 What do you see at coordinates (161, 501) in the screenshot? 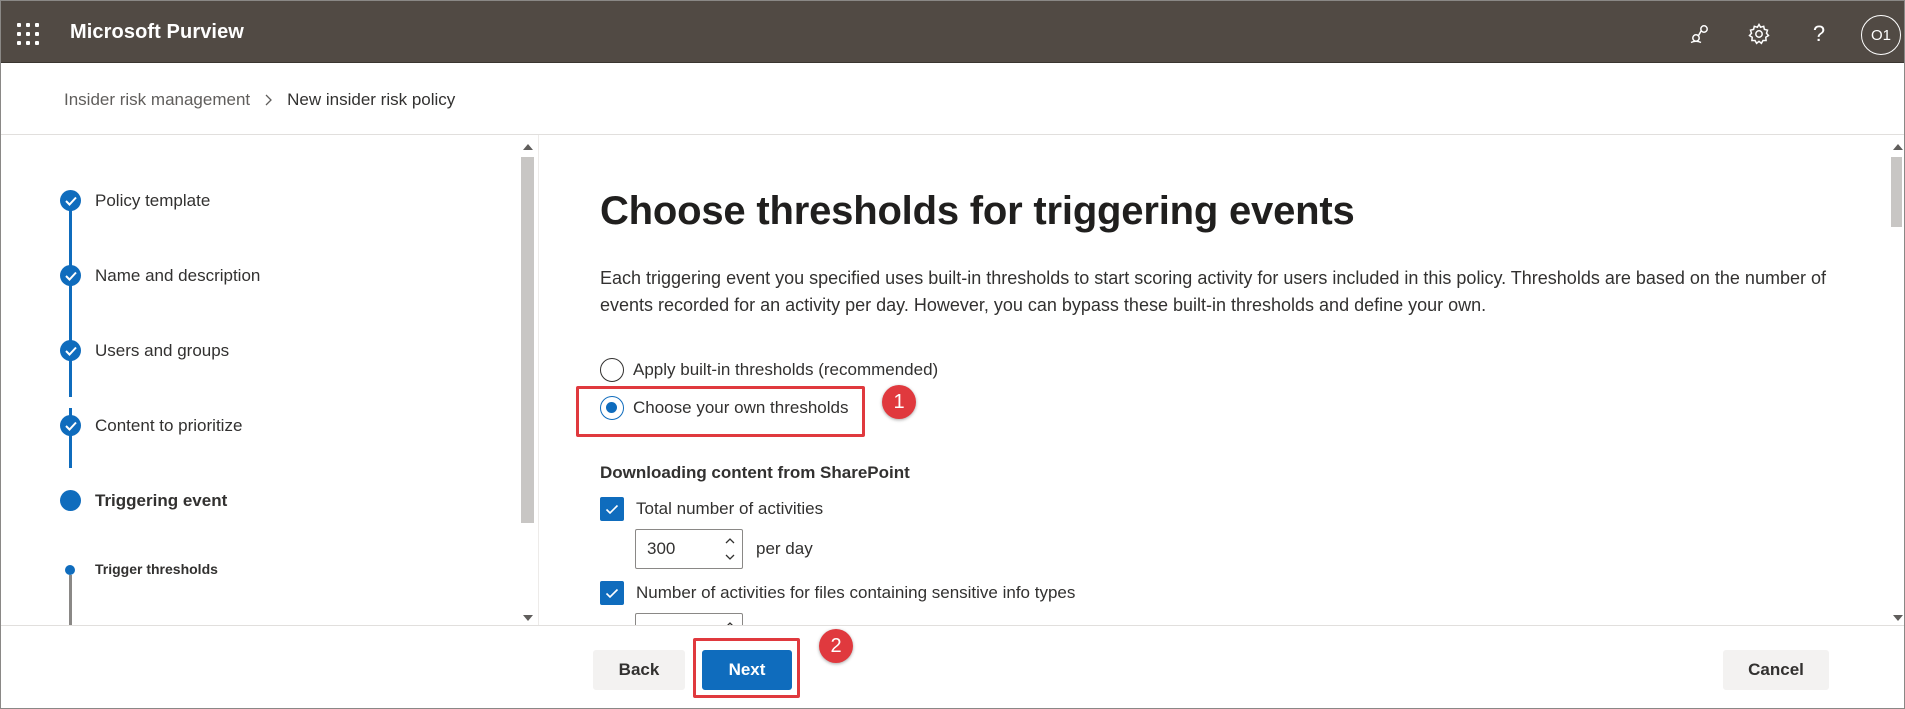
I see `step-triggering-event: Triggering event` at bounding box center [161, 501].